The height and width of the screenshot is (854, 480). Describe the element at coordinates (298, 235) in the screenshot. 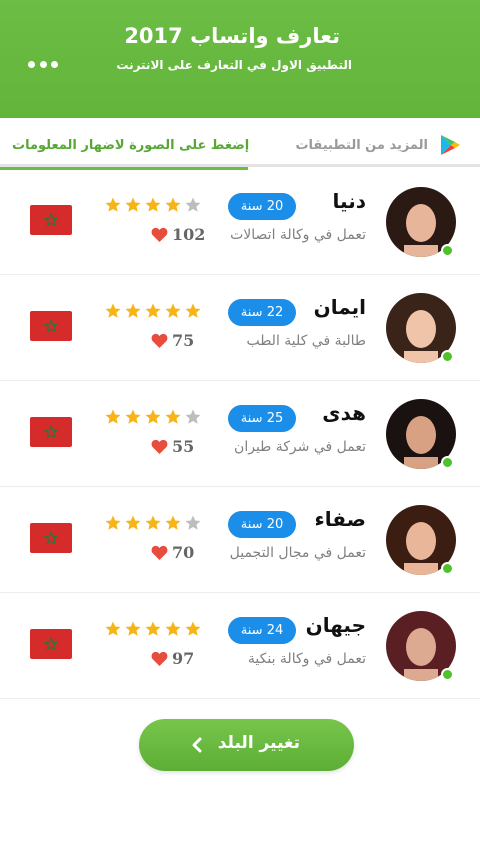

I see `profile-job: تعمل في وكالة اتصالات` at that location.